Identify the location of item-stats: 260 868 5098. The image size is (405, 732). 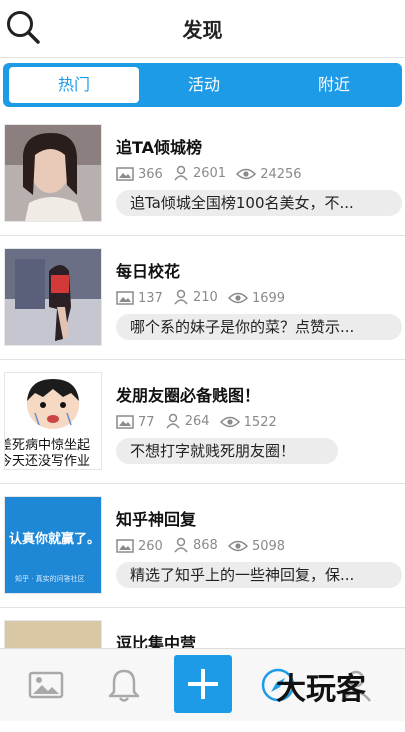
(203, 546).